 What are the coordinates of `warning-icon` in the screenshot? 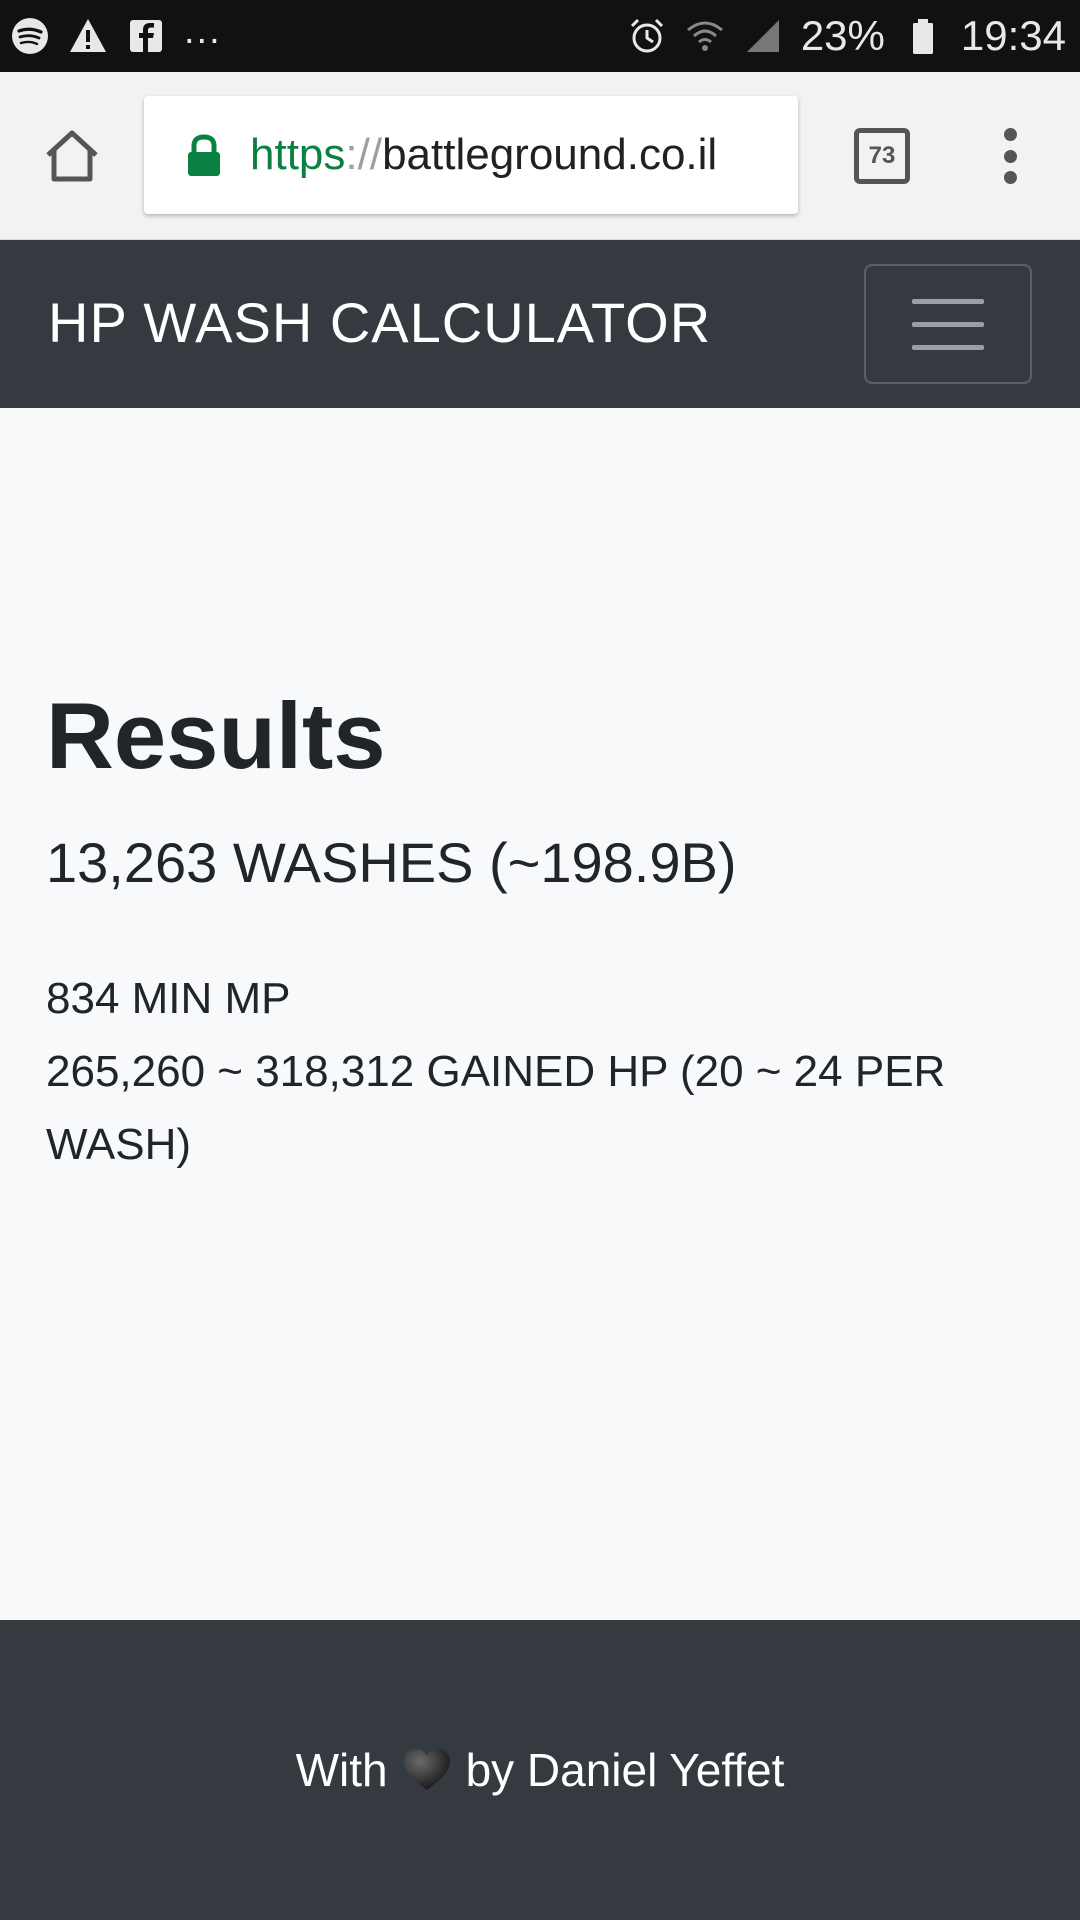 It's located at (88, 36).